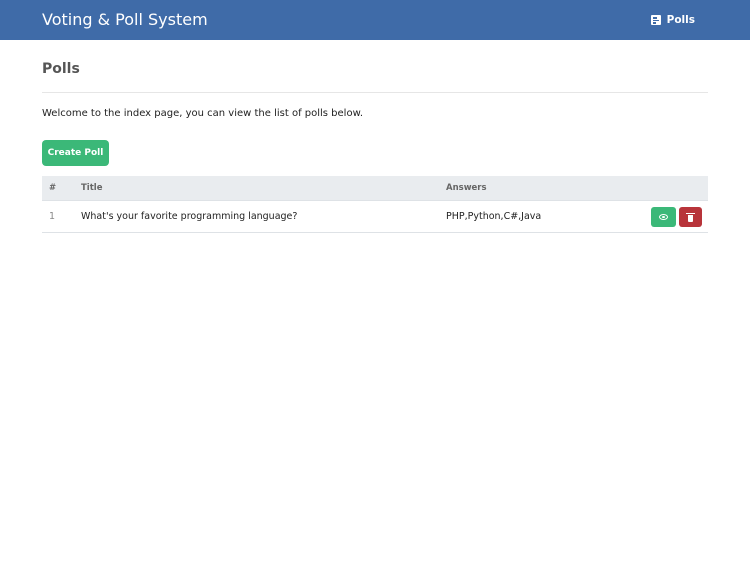  Describe the element at coordinates (655, 20) in the screenshot. I see `poll-icon` at that location.